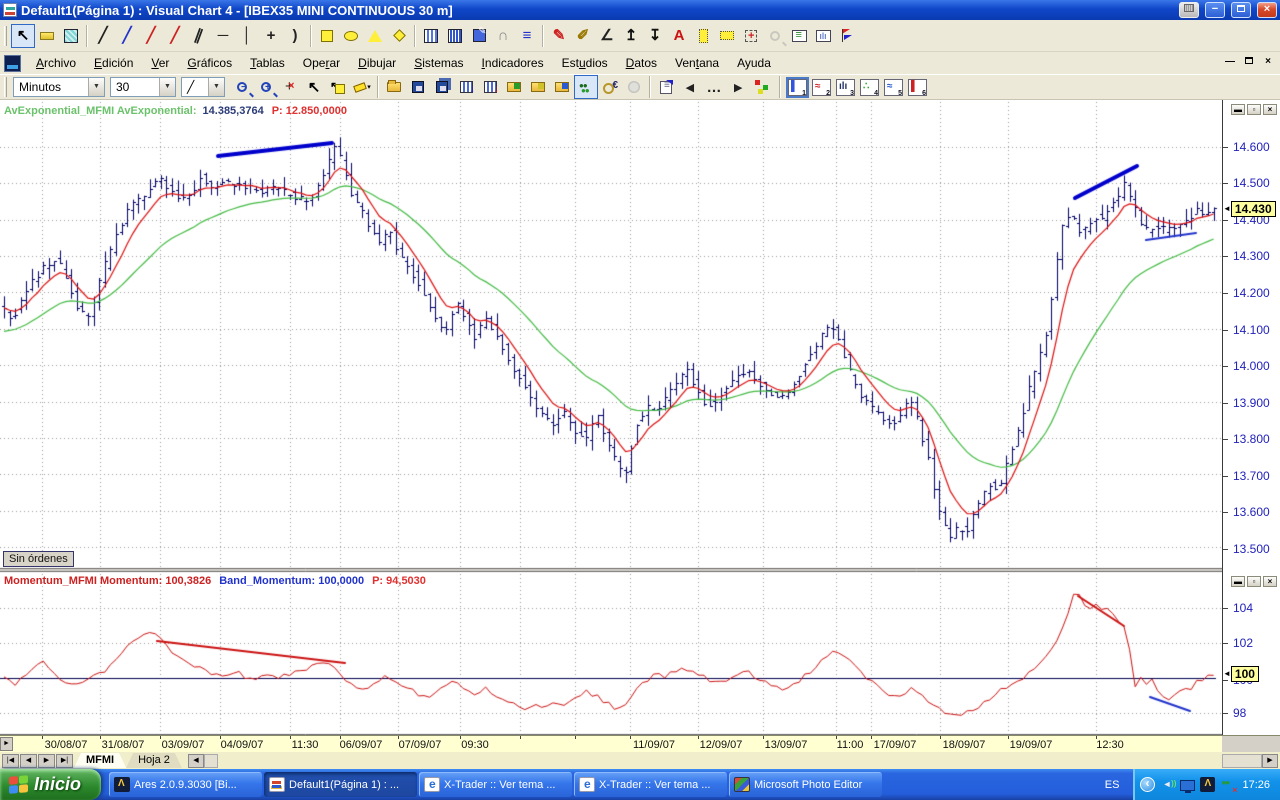 Image resolution: width=1280 pixels, height=800 pixels. Describe the element at coordinates (585, 63) in the screenshot. I see `menu-estudios: Estudios` at that location.